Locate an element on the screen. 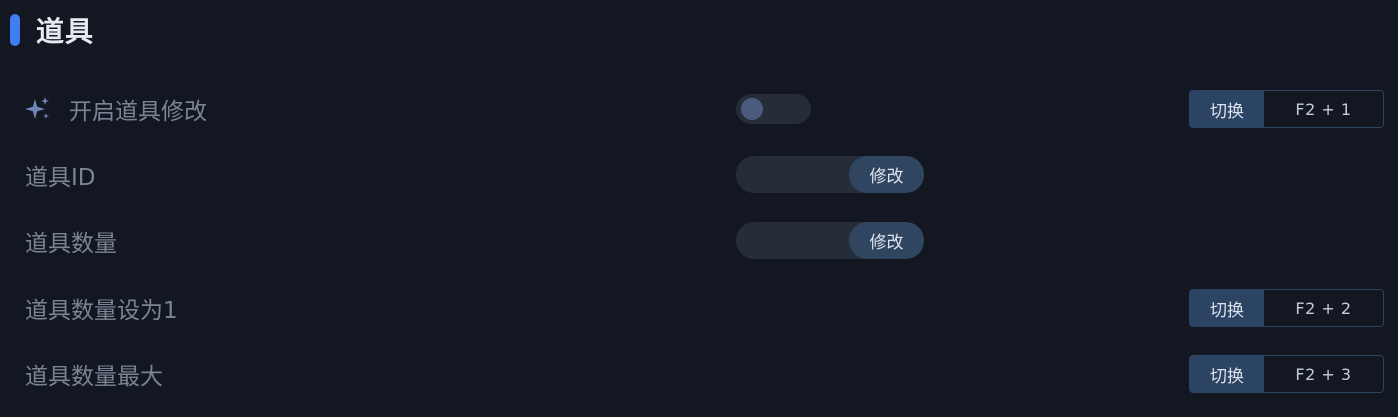  row-label: 道具数量 is located at coordinates (71, 241).